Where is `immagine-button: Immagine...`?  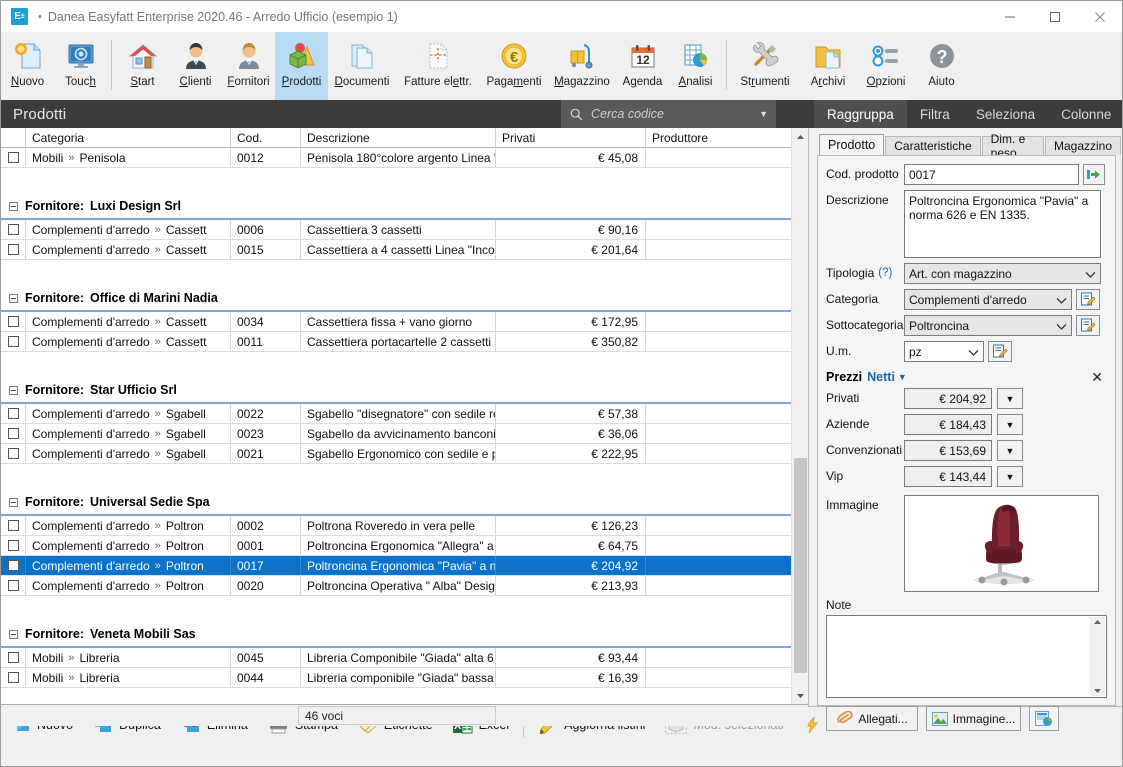 immagine-button: Immagine... is located at coordinates (973, 718).